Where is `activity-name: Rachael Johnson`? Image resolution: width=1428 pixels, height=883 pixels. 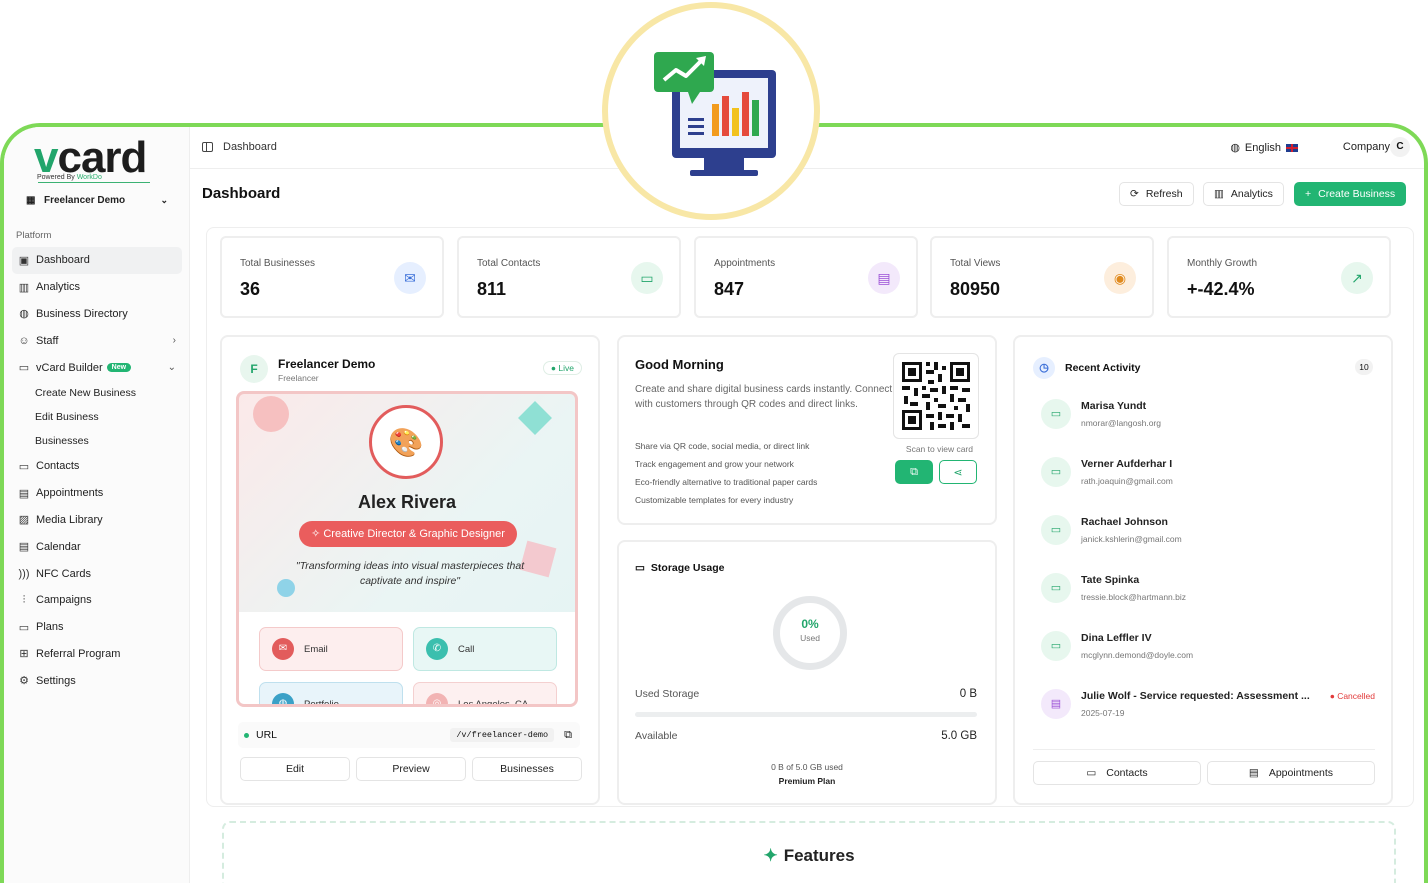
activity-name: Rachael Johnson is located at coordinates (1124, 522).